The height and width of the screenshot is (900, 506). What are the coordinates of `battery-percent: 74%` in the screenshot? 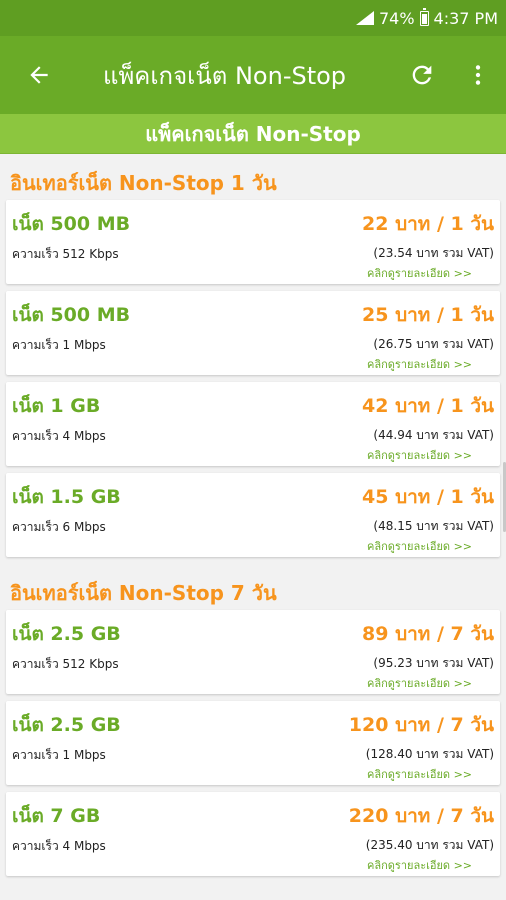 It's located at (396, 18).